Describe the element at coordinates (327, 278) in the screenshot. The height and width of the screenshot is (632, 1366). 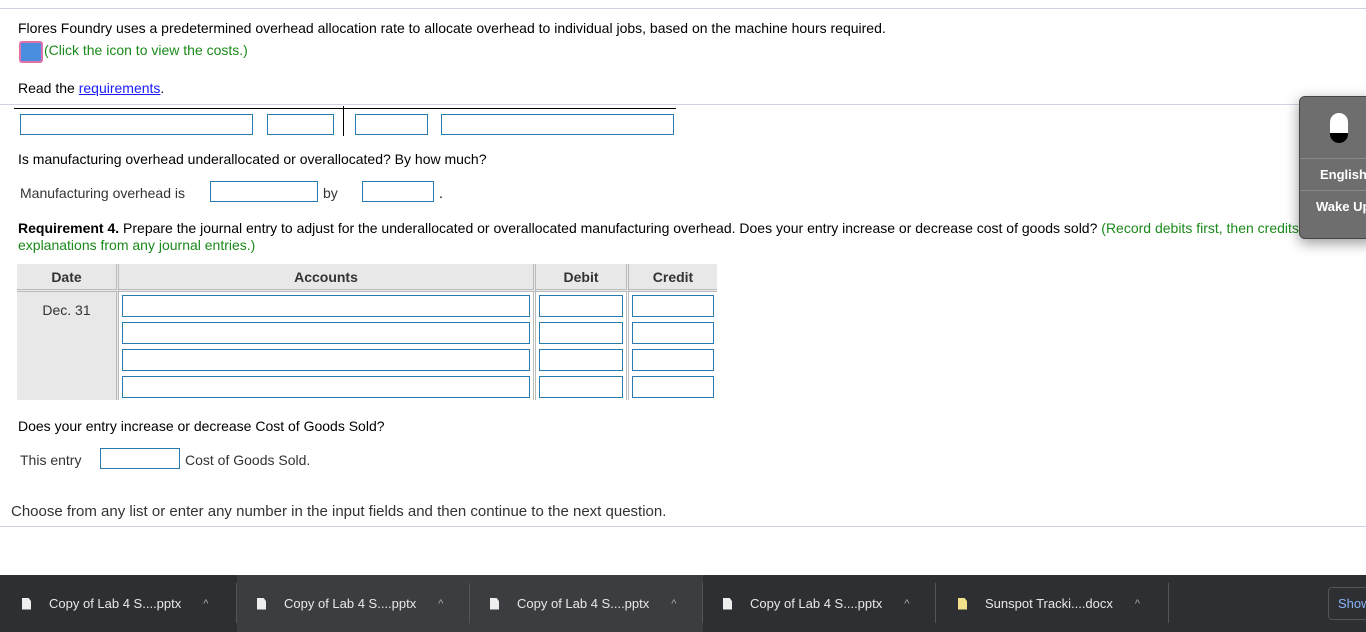
I see `header-accounts: Accounts` at that location.